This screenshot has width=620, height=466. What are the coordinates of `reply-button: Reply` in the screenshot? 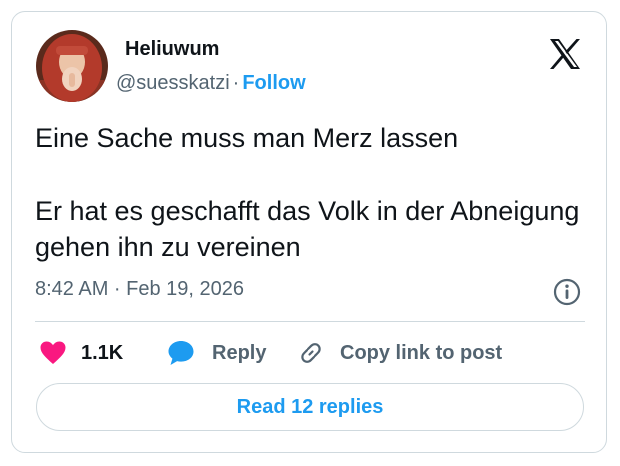 It's located at (216, 353).